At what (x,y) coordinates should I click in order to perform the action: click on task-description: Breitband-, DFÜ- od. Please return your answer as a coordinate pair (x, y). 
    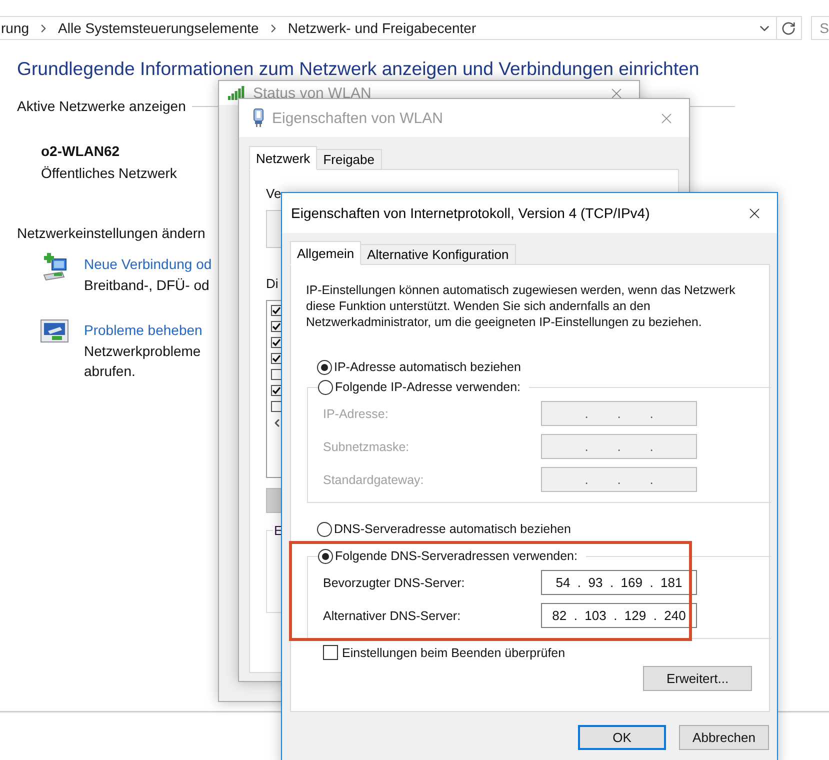
    Looking at the image, I should click on (147, 285).